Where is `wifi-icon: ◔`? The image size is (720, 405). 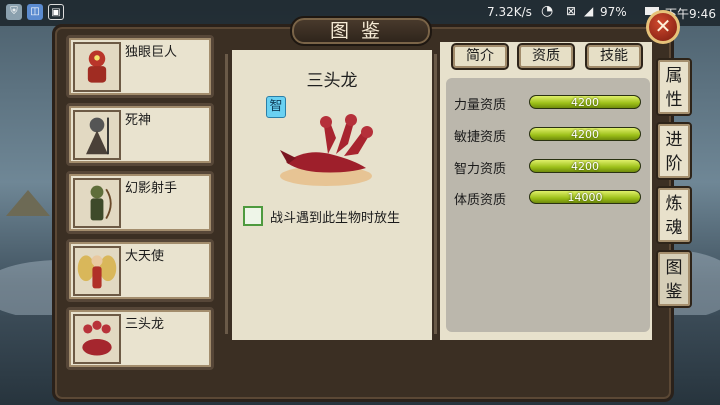
wifi-icon: ◔ is located at coordinates (547, 11).